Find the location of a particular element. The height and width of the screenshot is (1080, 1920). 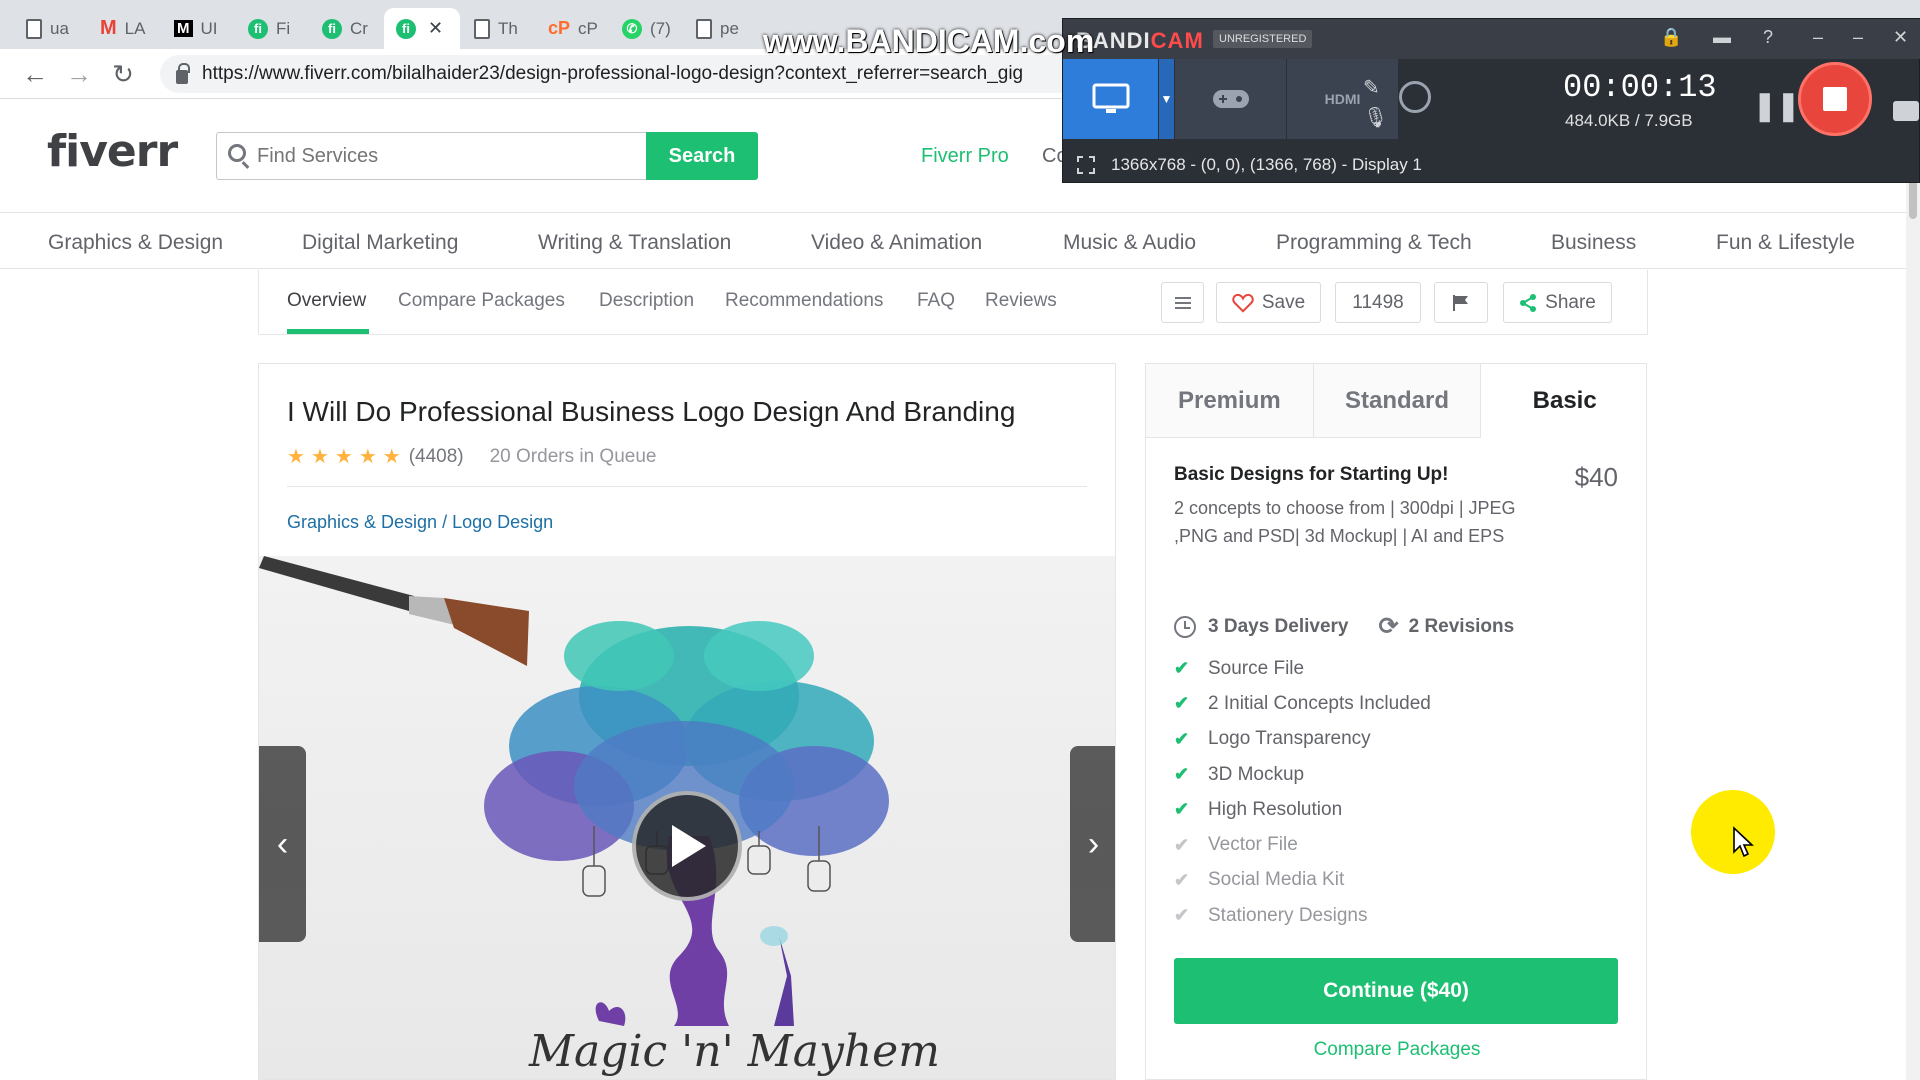

browser-tab: ua is located at coordinates (49, 28).